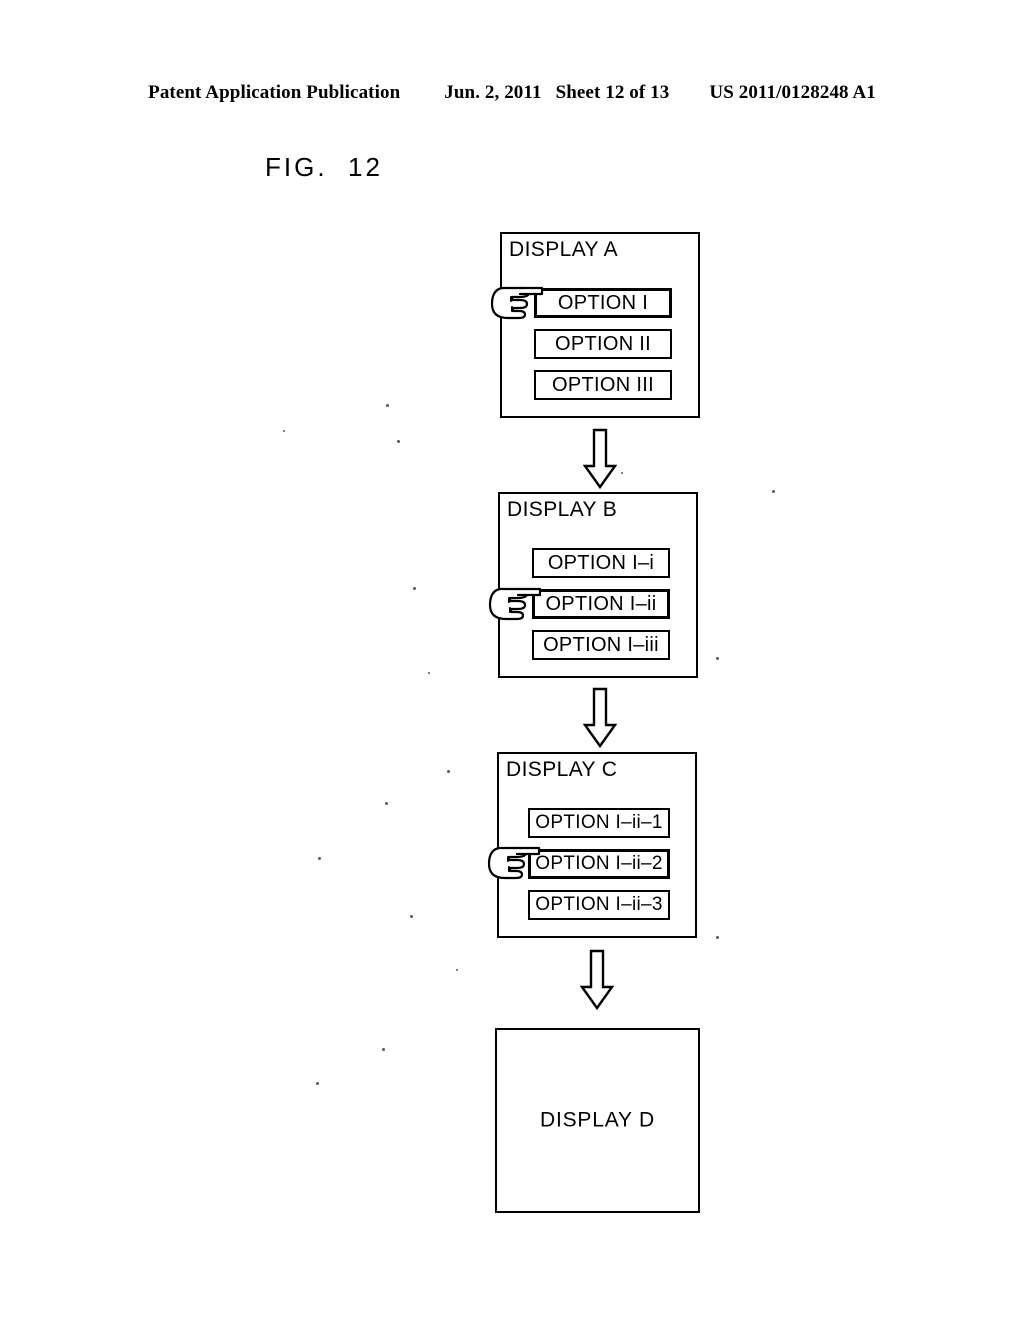 The width and height of the screenshot is (1024, 1320). I want to click on figure-label: FIG. 12, so click(324, 167).